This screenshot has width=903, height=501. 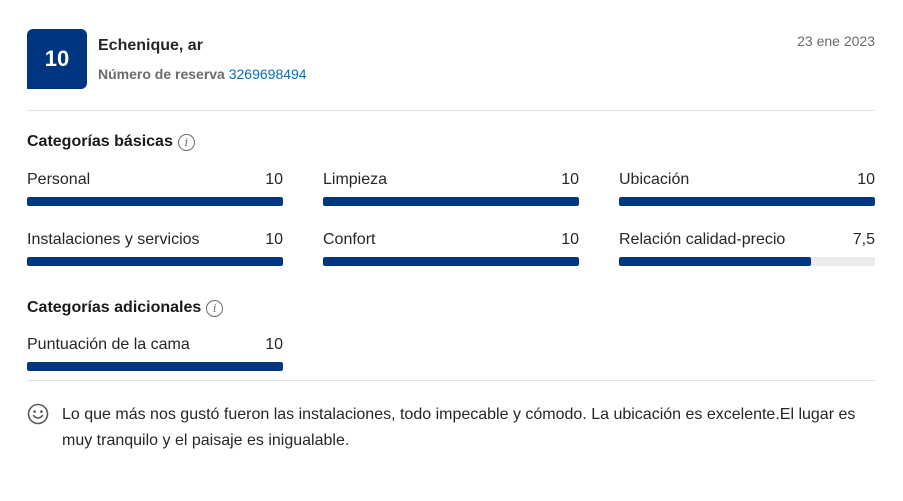 What do you see at coordinates (57, 59) in the screenshot?
I see `score-badge: 10` at bounding box center [57, 59].